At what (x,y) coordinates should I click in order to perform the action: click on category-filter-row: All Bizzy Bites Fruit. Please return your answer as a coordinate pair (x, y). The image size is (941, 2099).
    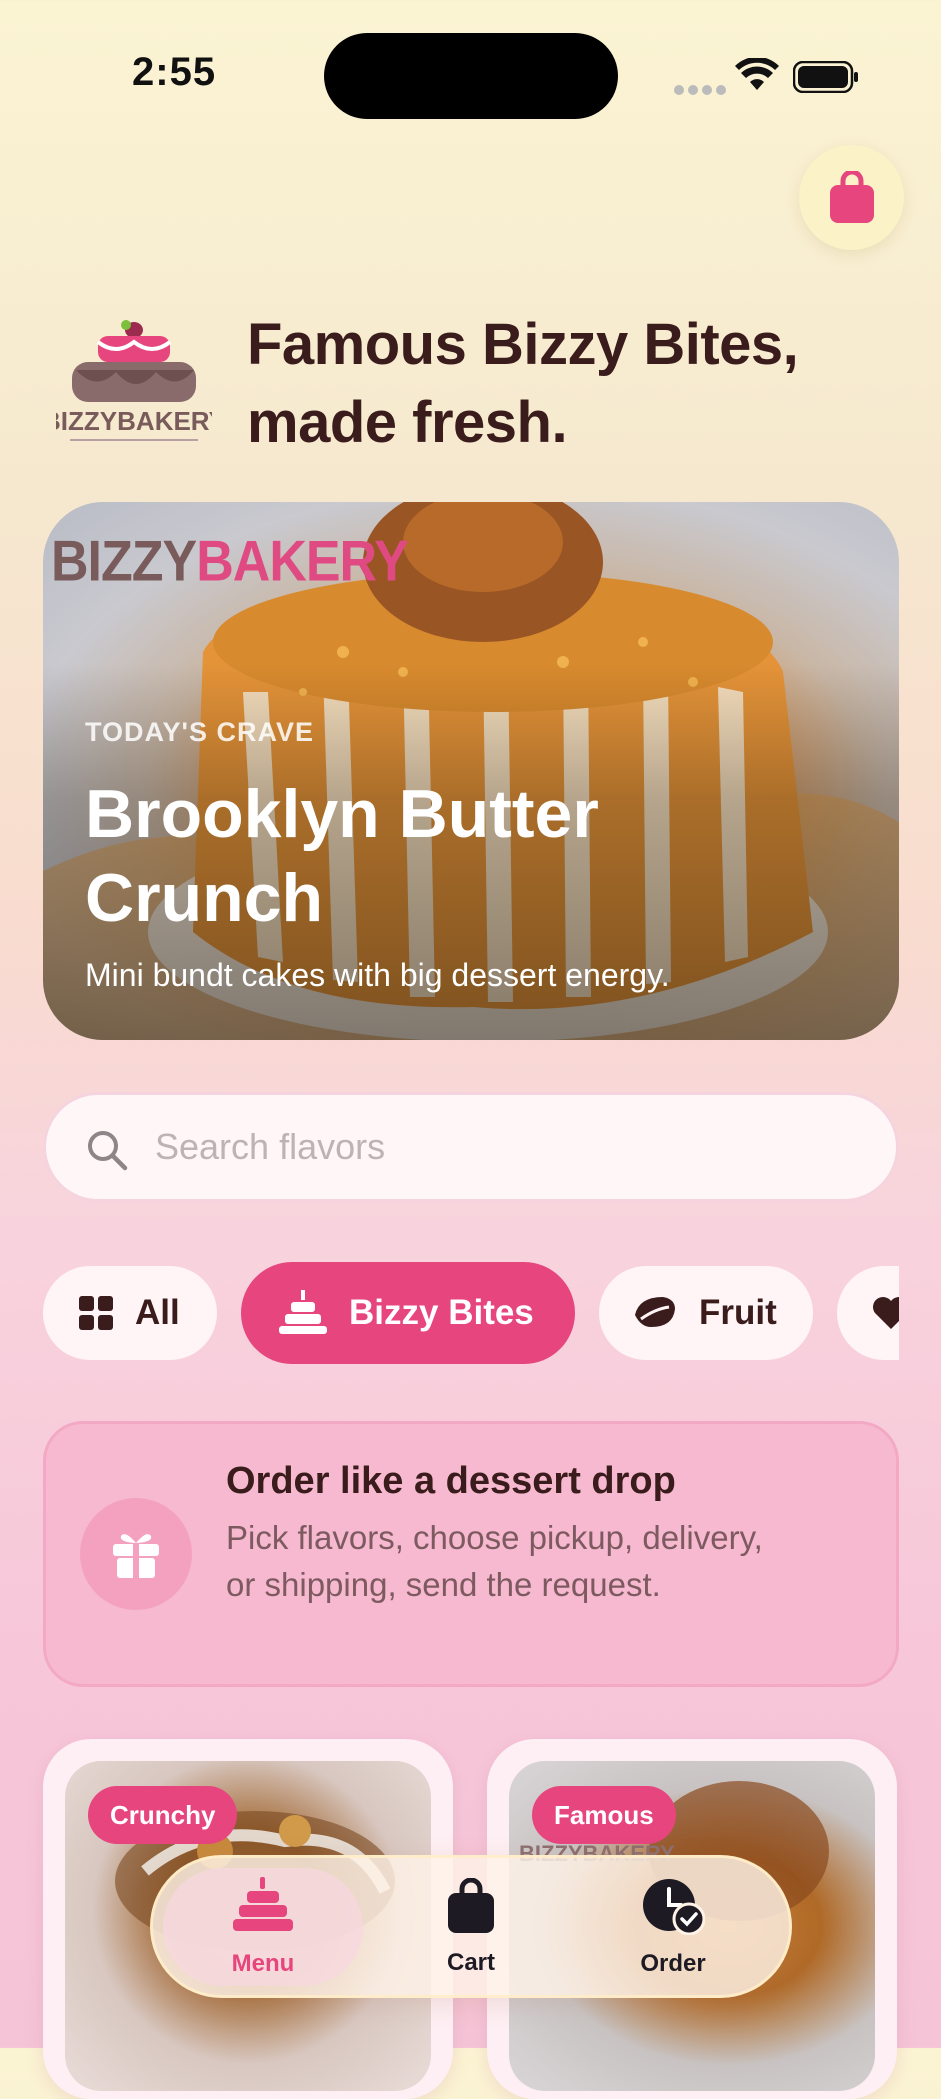
    Looking at the image, I should click on (471, 1313).